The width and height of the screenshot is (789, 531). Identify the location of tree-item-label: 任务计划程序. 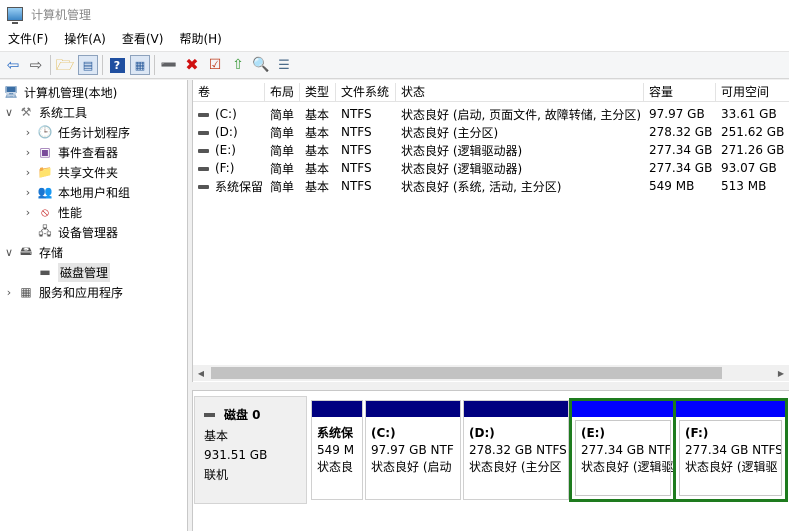
(94, 132).